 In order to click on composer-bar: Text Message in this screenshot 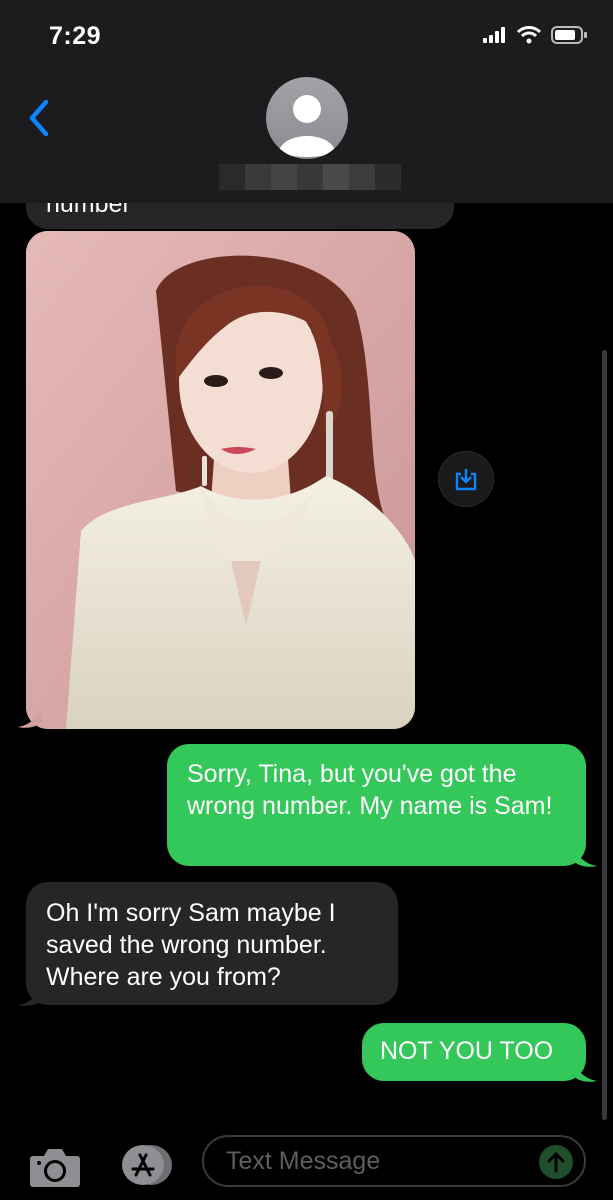, I will do `click(306, 1162)`.